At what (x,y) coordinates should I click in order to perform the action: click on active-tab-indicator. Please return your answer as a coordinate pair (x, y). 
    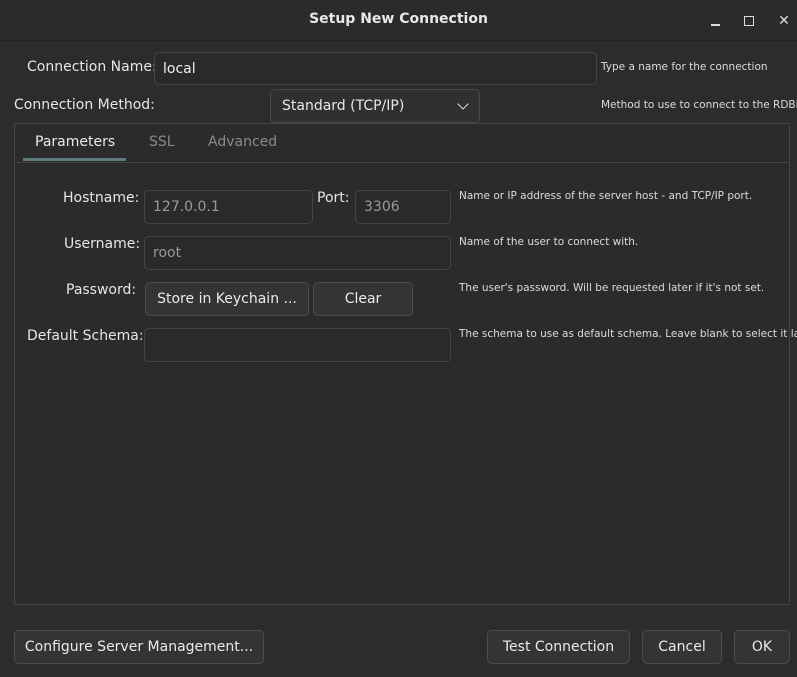
    Looking at the image, I should click on (74, 159).